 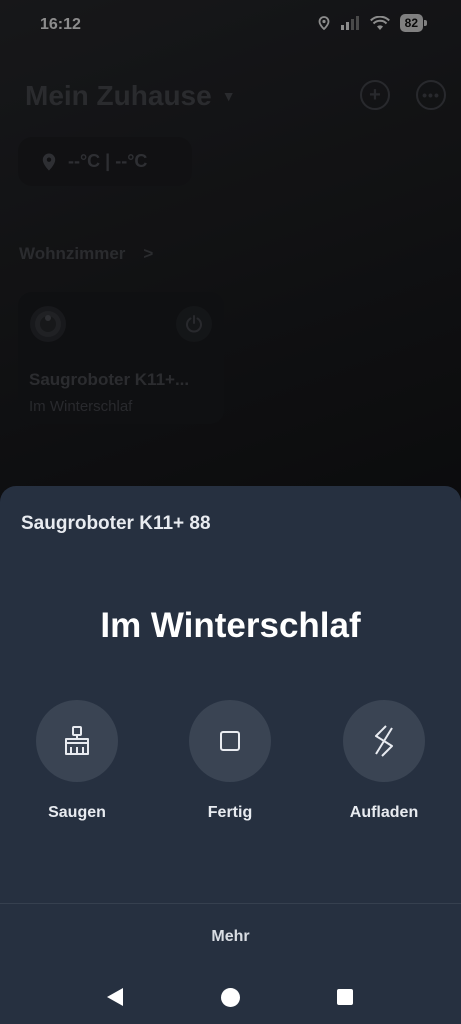 What do you see at coordinates (115, 997) in the screenshot?
I see `back-icon` at bounding box center [115, 997].